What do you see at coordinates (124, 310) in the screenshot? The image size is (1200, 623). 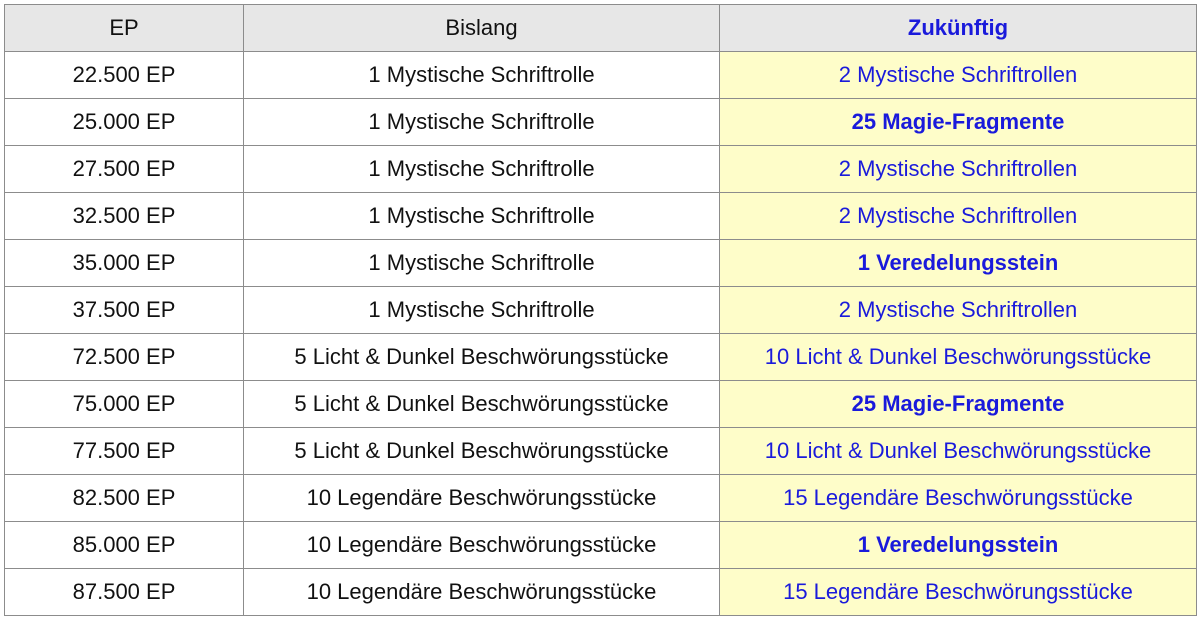 I see `cell-ep: 37.500 EP` at bounding box center [124, 310].